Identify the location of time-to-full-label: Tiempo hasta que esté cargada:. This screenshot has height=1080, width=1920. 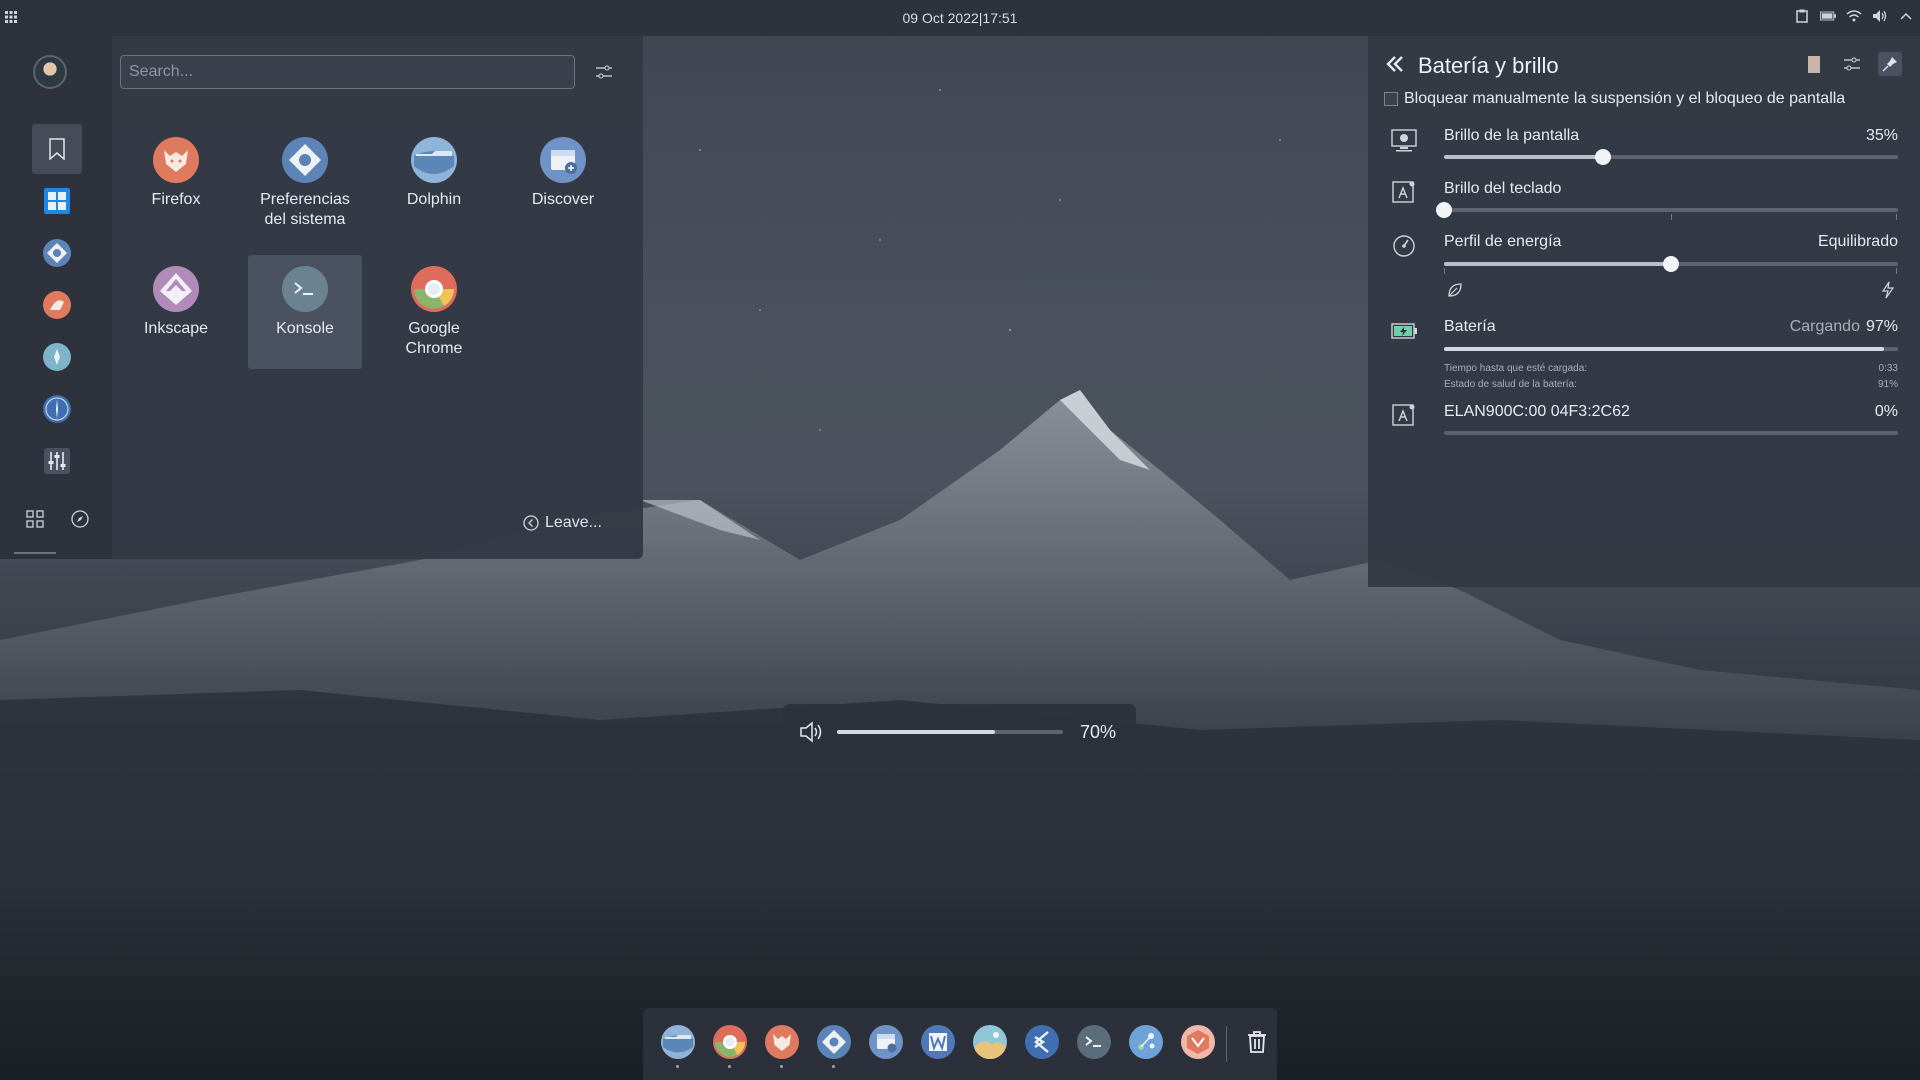
(1516, 368).